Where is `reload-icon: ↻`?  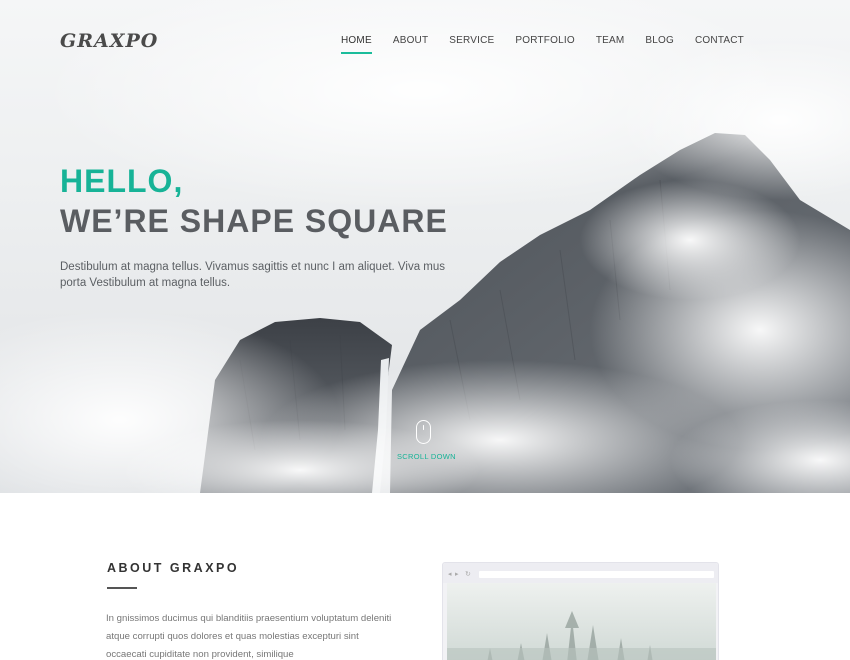 reload-icon: ↻ is located at coordinates (468, 574).